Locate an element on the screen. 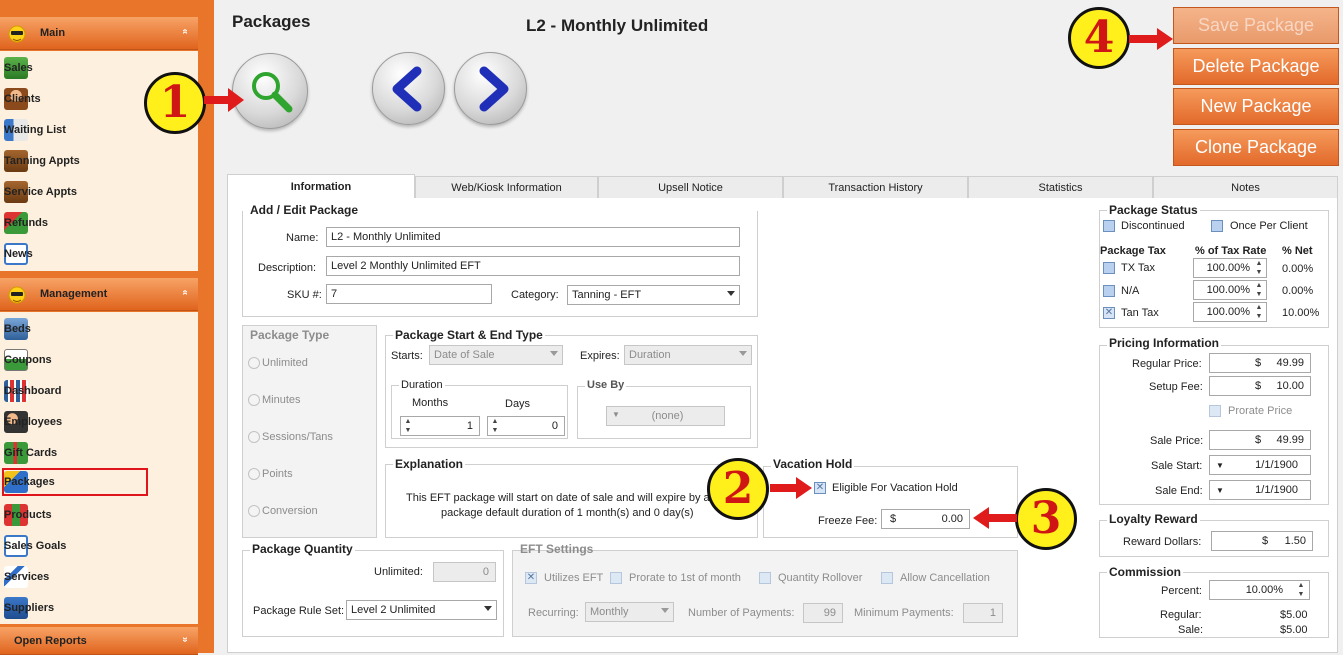 The width and height of the screenshot is (1343, 655). sale-end-date: ▼ 1/1/1900 is located at coordinates (1260, 490).